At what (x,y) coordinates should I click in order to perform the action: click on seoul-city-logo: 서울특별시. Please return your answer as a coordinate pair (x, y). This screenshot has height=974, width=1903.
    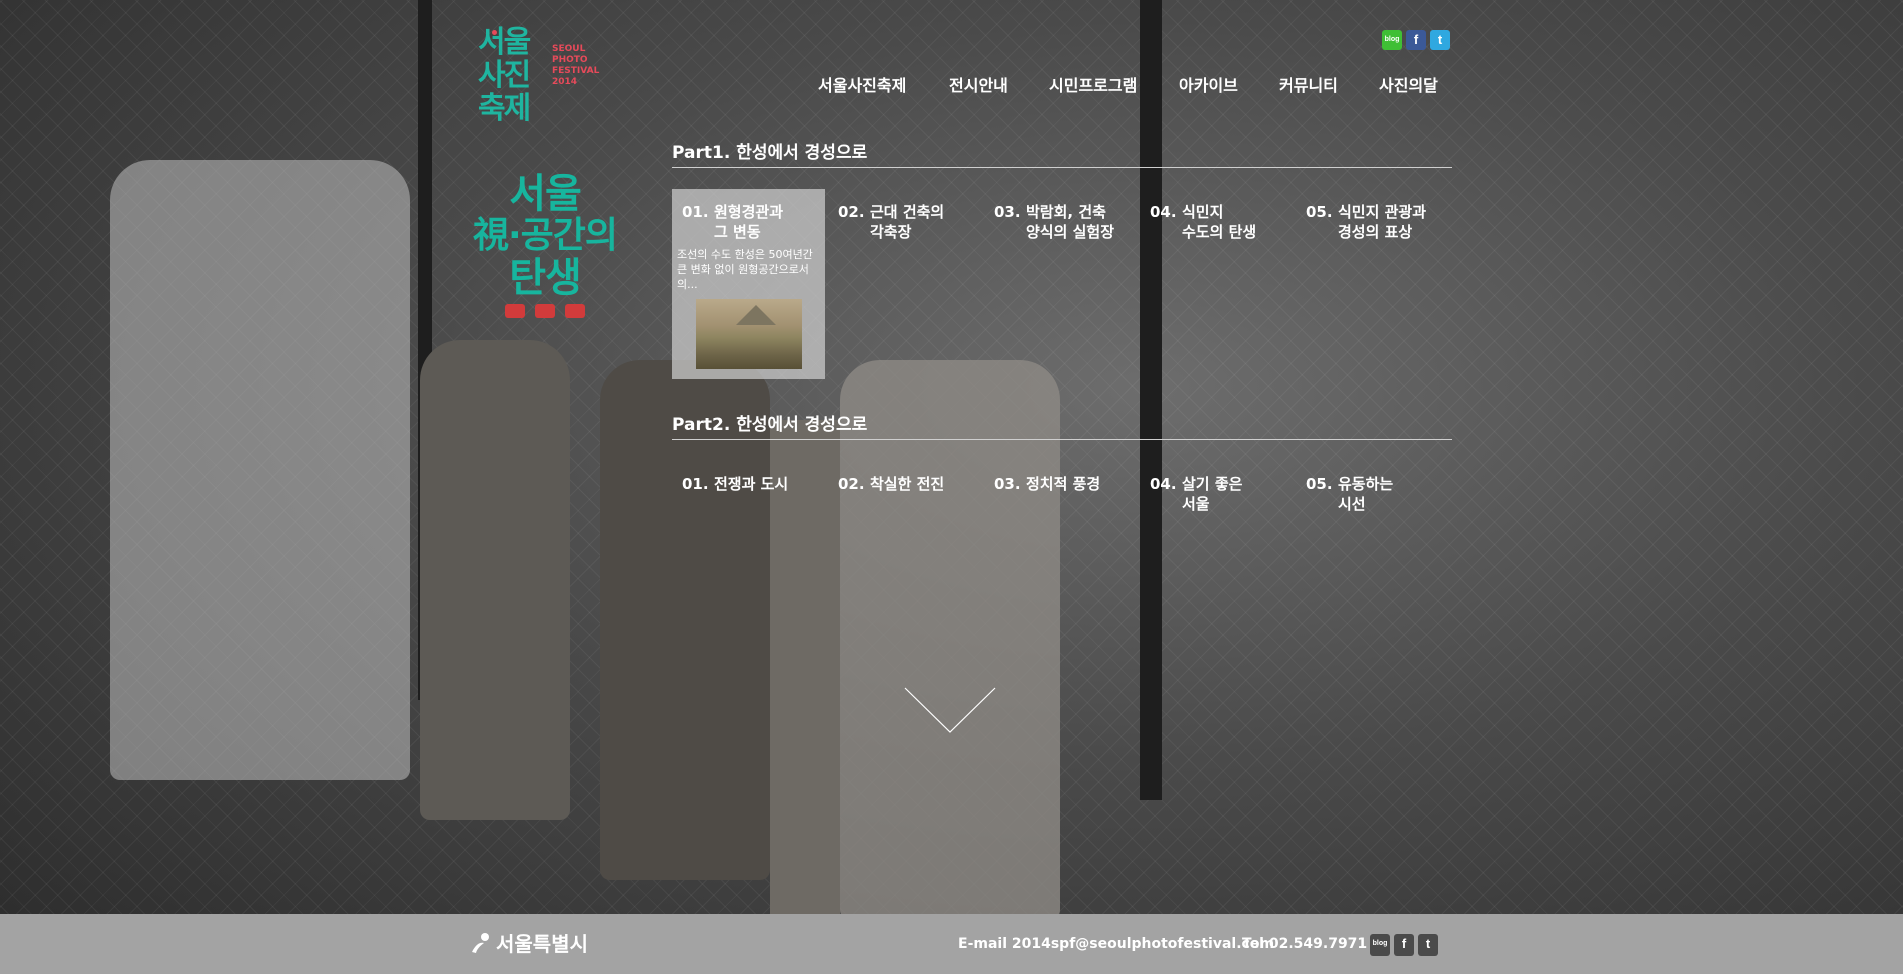
    Looking at the image, I should click on (529, 942).